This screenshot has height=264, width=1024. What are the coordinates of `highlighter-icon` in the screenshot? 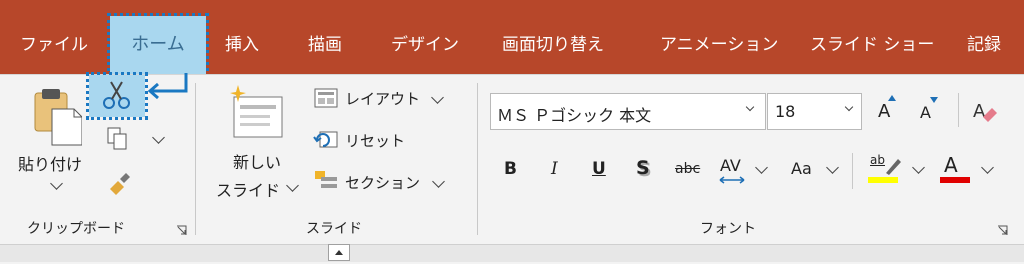 It's located at (893, 167).